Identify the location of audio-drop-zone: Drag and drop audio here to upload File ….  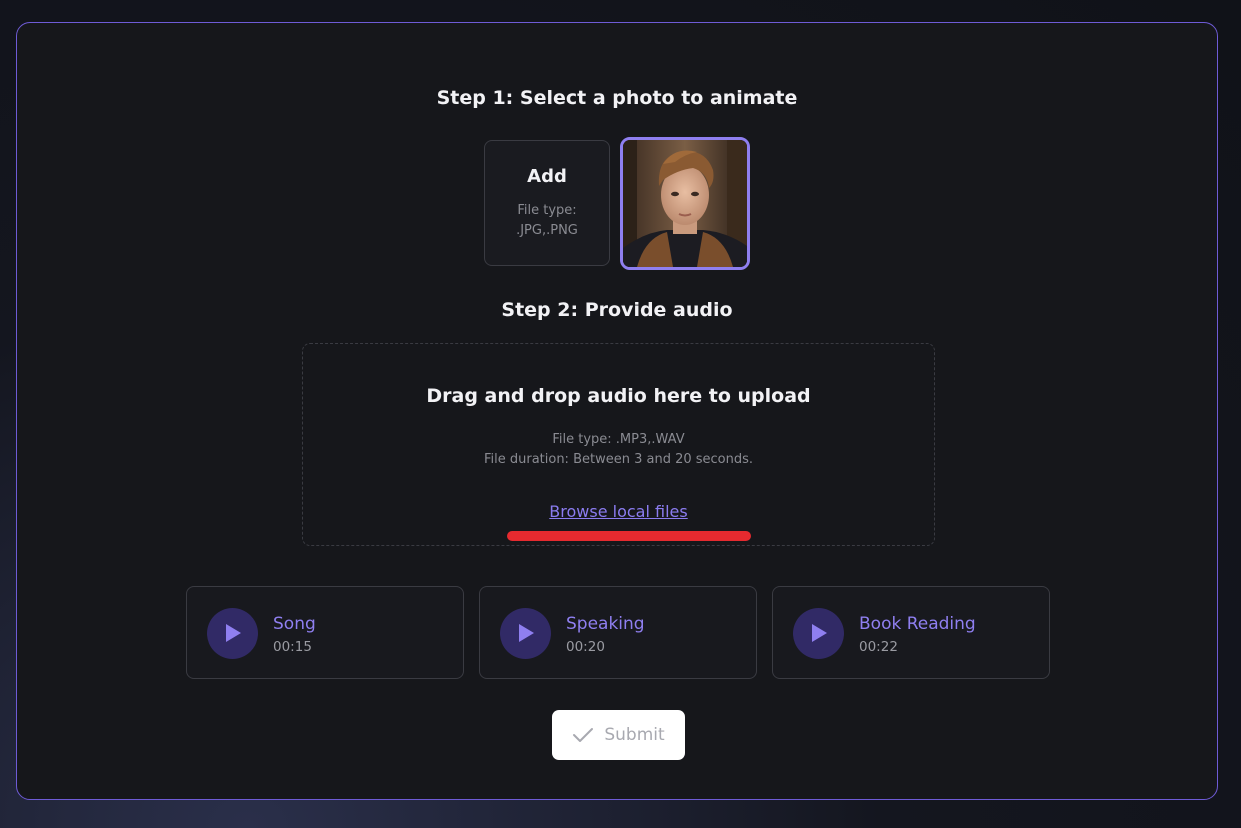
(618, 444).